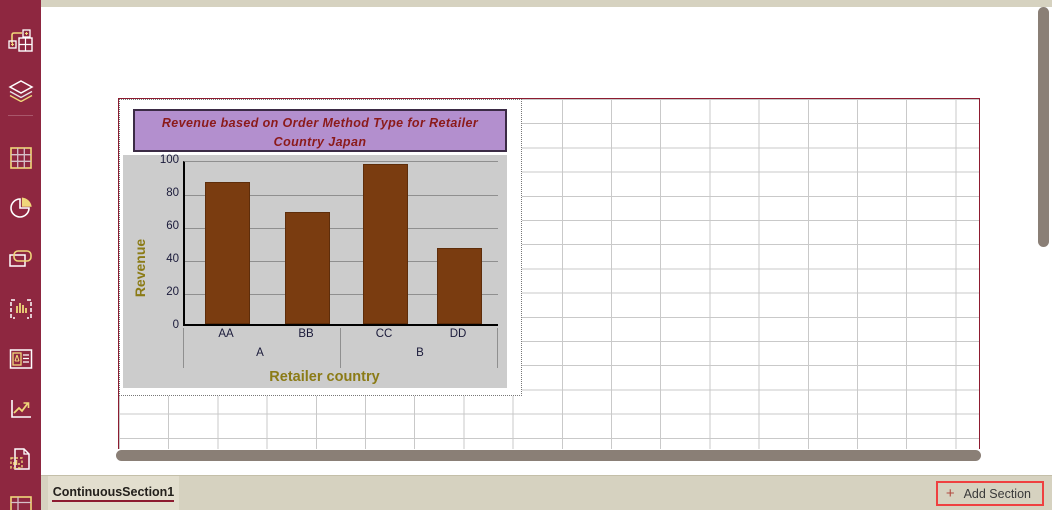  What do you see at coordinates (172, 226) in the screenshot?
I see `y-tick: 60` at bounding box center [172, 226].